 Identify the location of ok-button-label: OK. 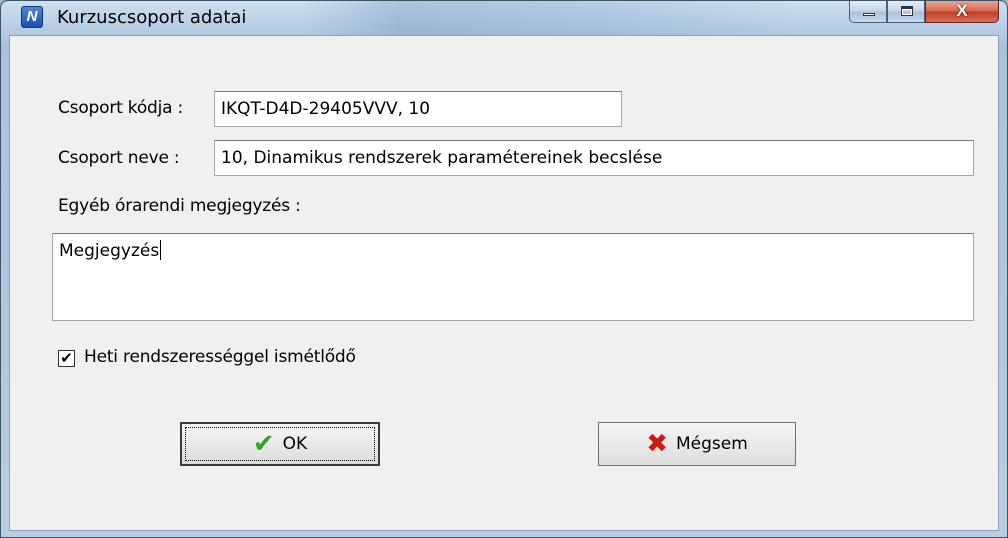
(295, 444).